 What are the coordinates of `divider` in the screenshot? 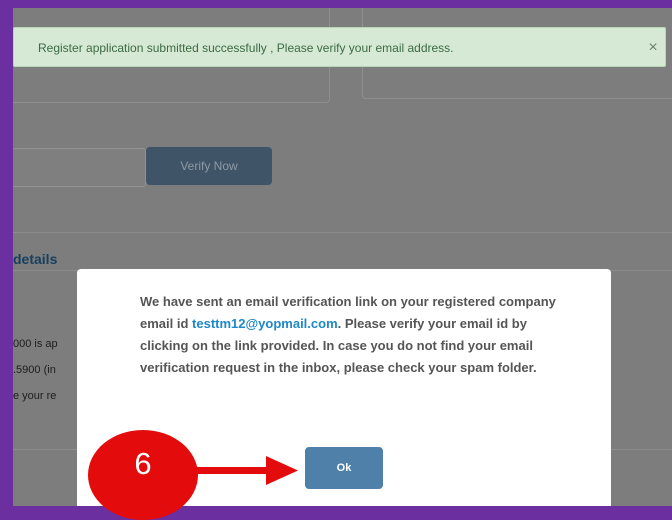 It's located at (342, 232).